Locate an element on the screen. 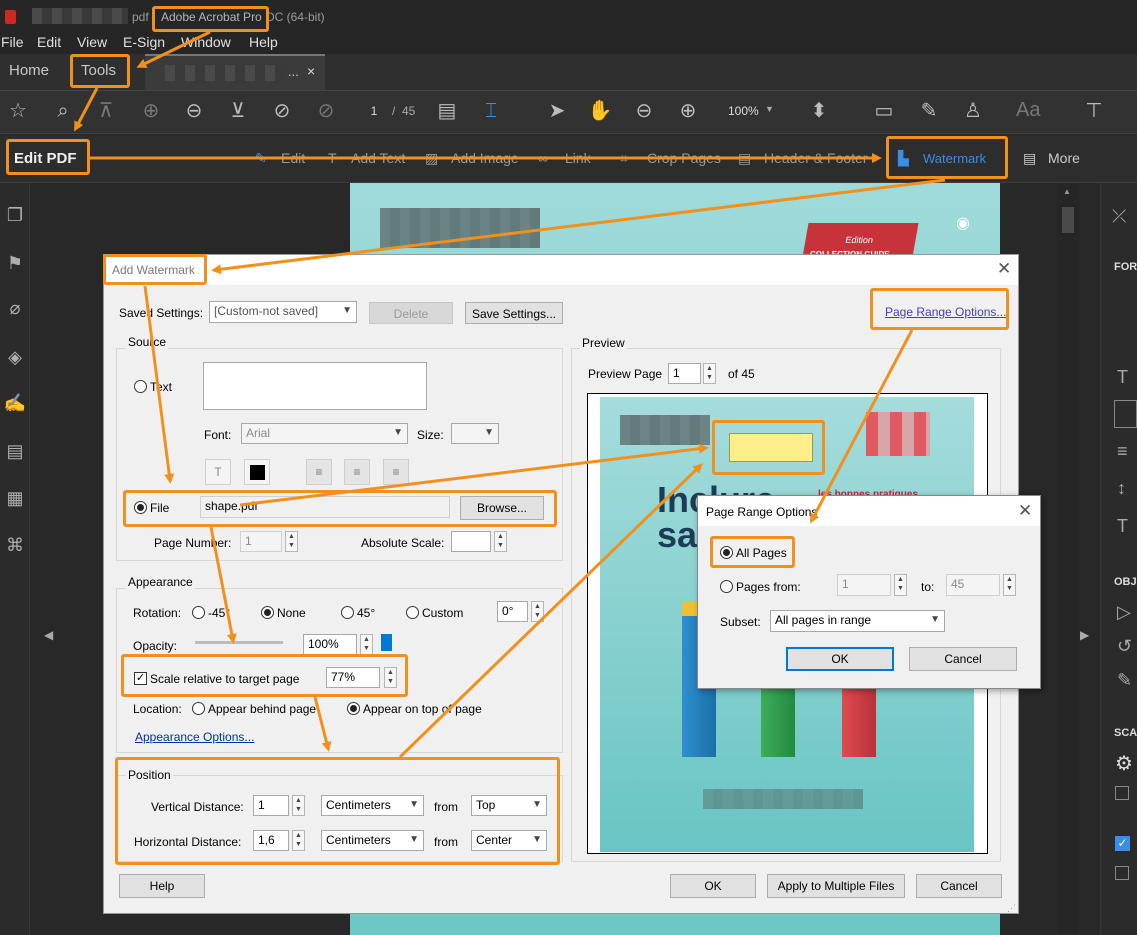 The height and width of the screenshot is (935, 1137). page-range-close-icon: ✕ is located at coordinates (1025, 511).